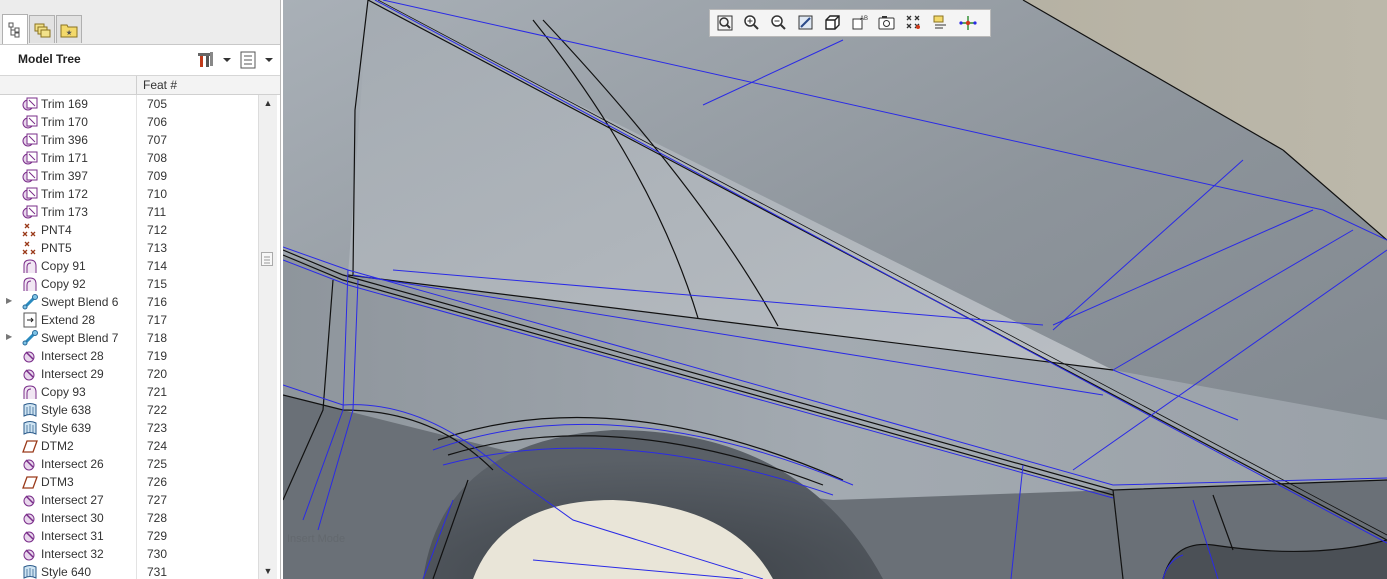 The height and width of the screenshot is (579, 1387). What do you see at coordinates (157, 104) in the screenshot?
I see `feature-number: 705` at bounding box center [157, 104].